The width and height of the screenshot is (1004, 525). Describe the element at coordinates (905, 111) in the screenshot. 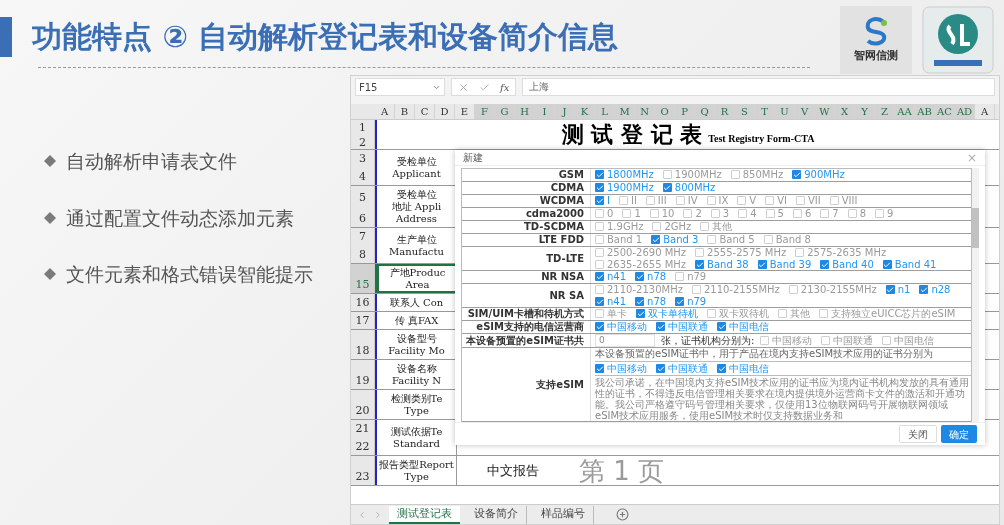

I see `column-header: AA` at that location.